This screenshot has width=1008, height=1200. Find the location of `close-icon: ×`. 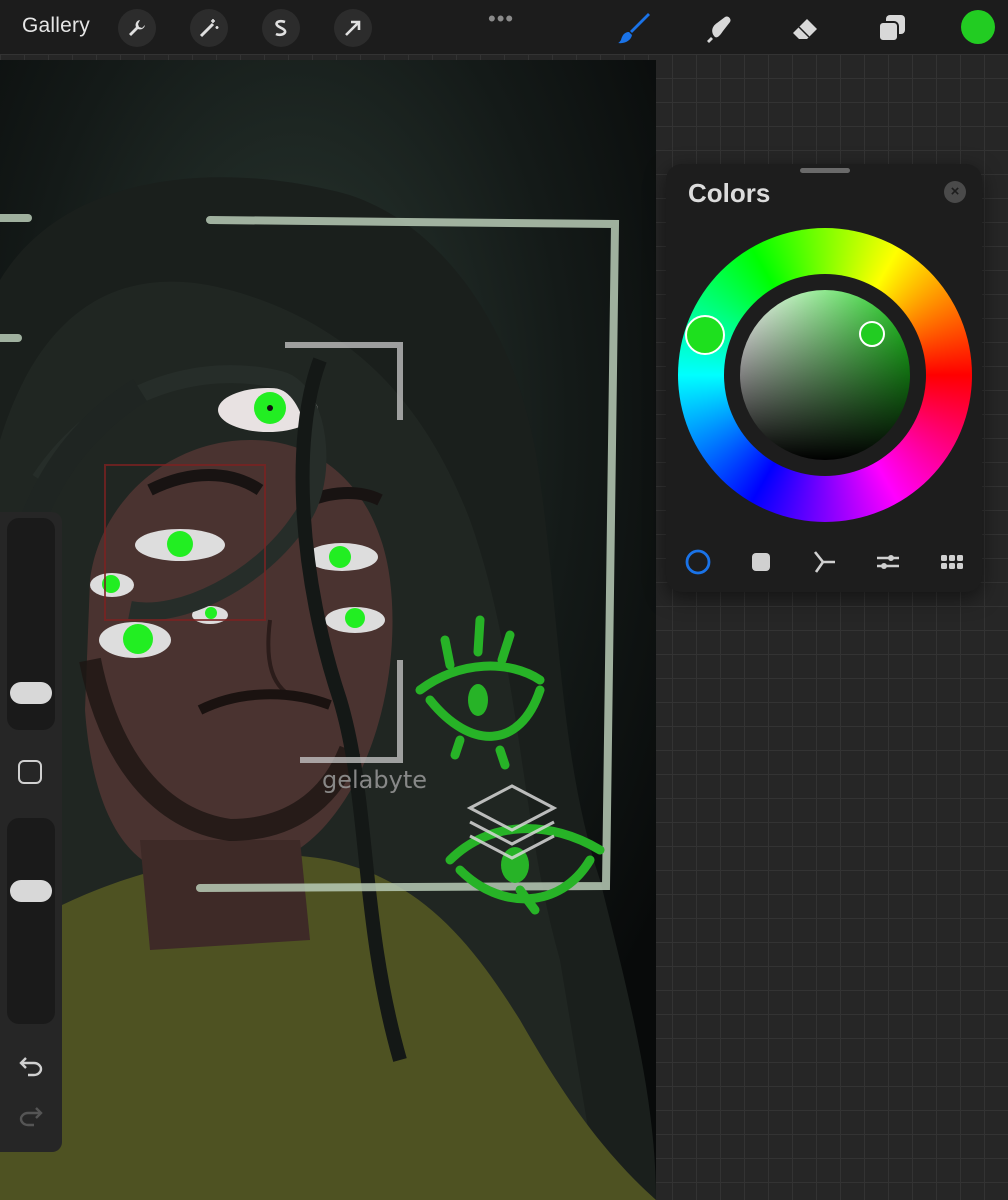

close-icon: × is located at coordinates (955, 192).